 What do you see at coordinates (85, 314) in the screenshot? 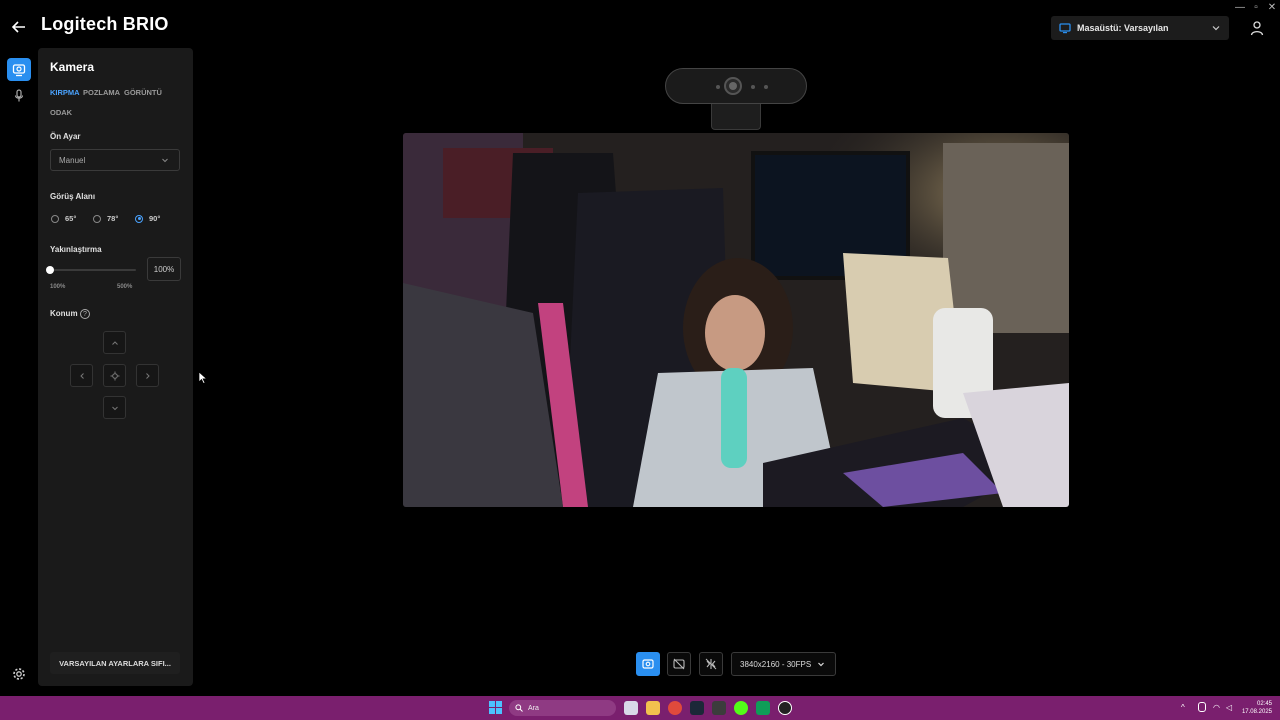
I see `help-icon: ?` at bounding box center [85, 314].